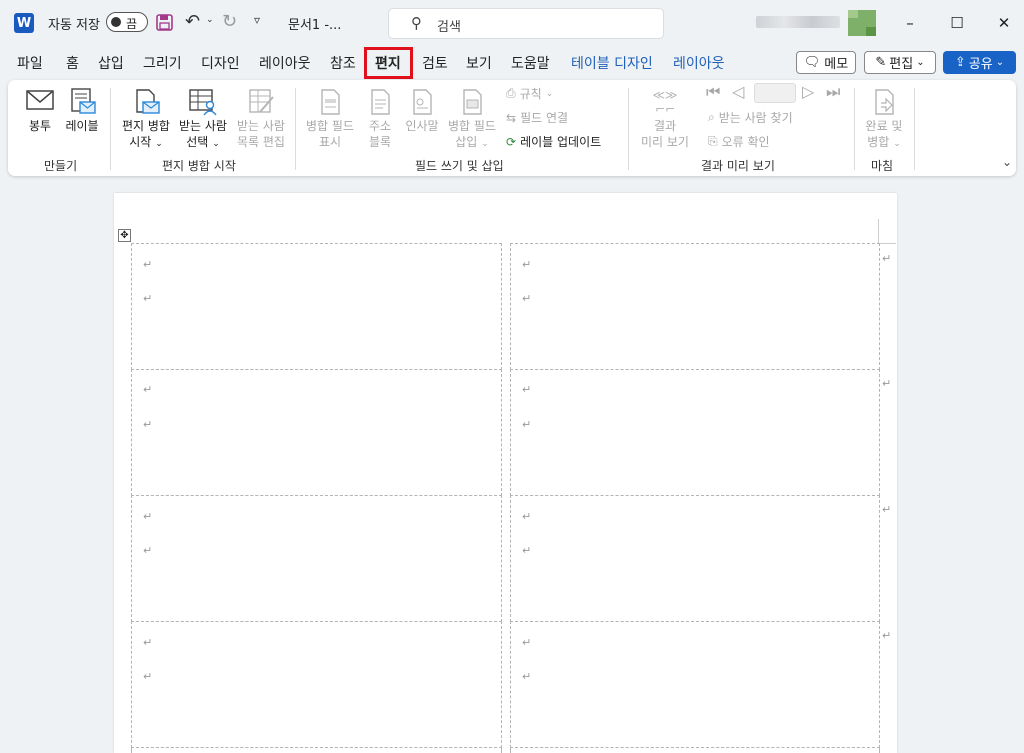  Describe the element at coordinates (111, 63) in the screenshot. I see `tab-insert: 삽입` at that location.